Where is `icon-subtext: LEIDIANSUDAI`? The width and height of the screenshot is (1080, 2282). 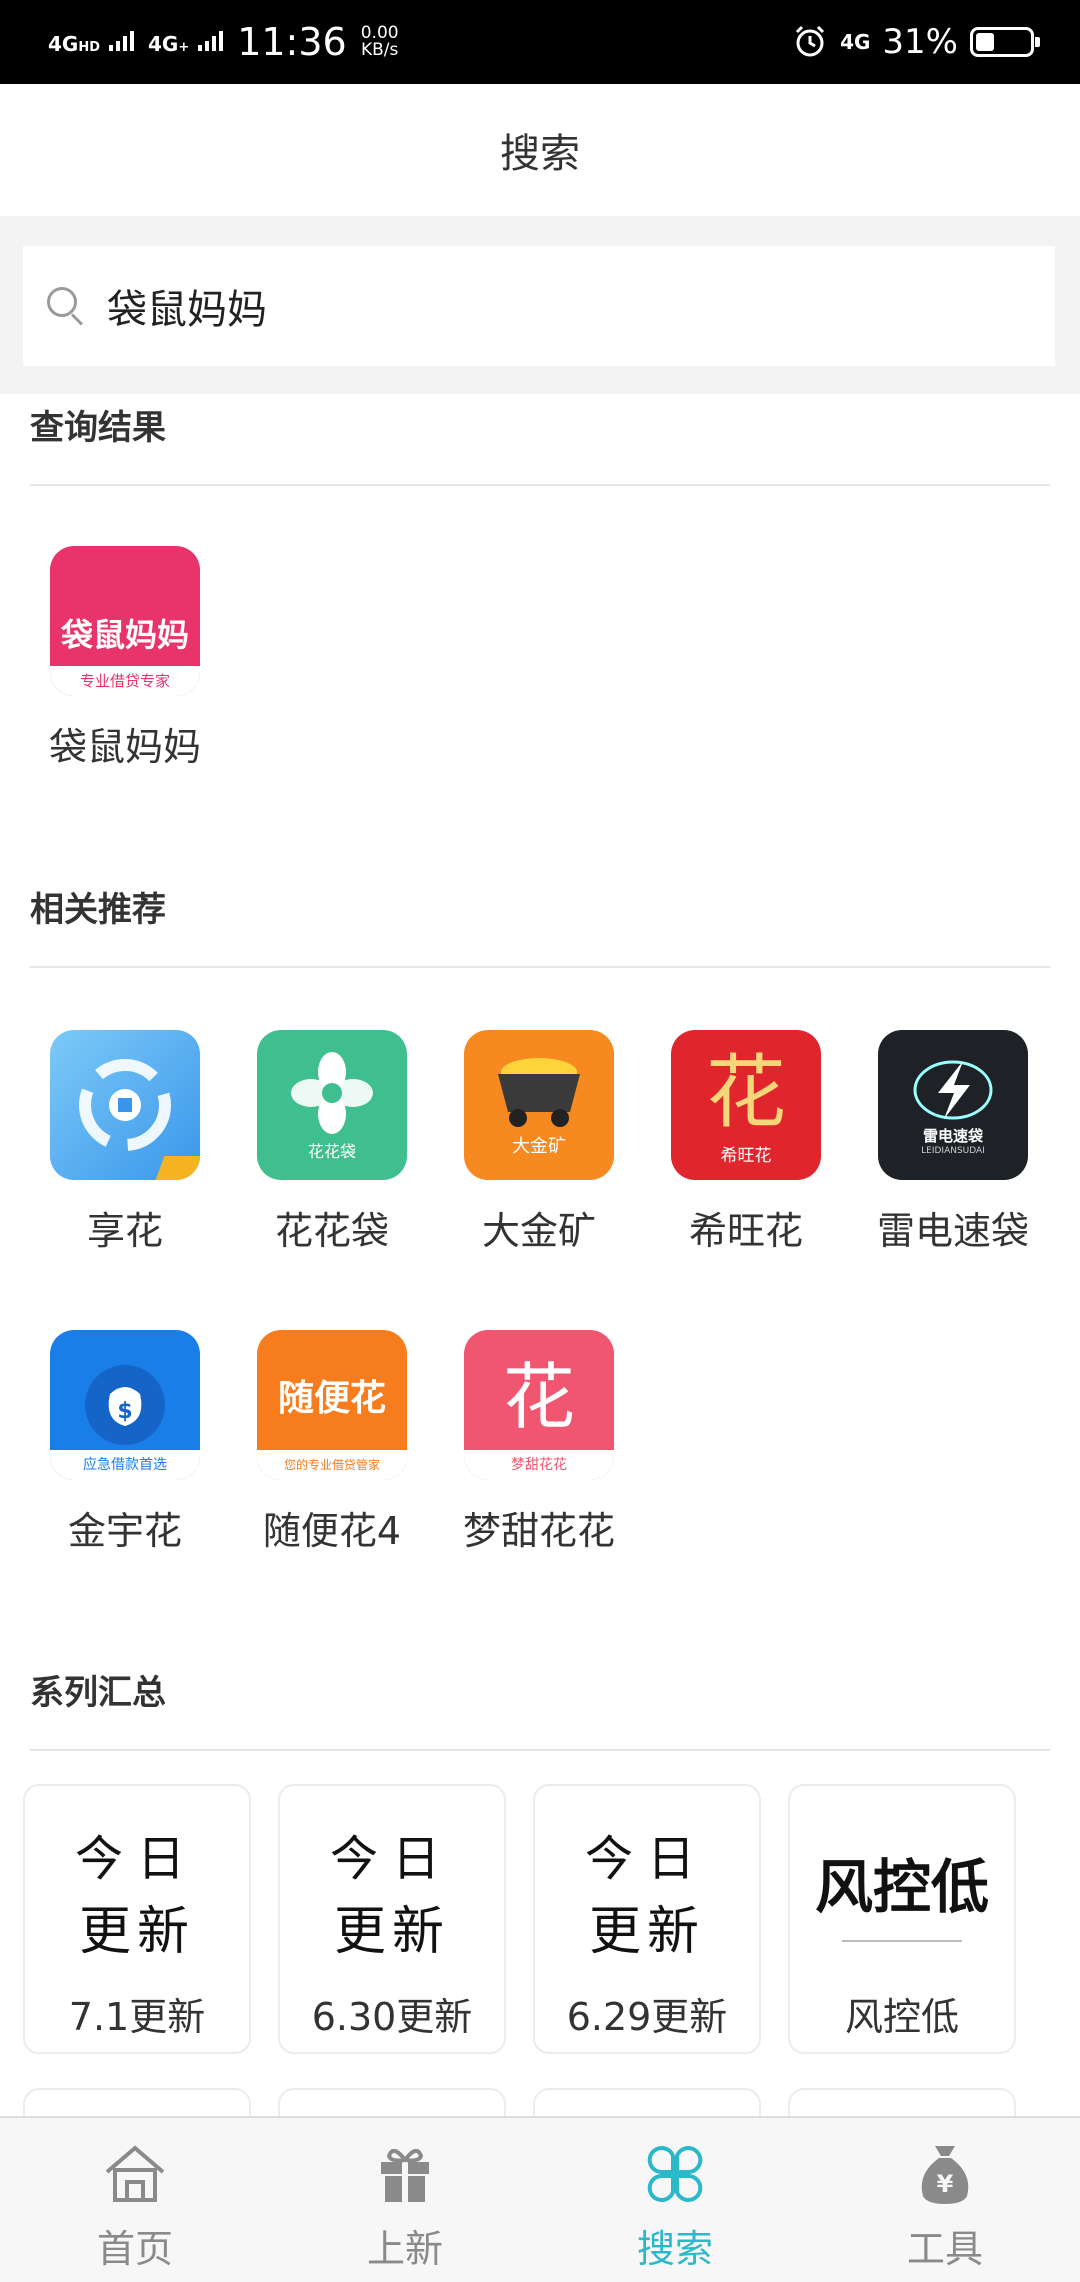 icon-subtext: LEIDIANSUDAI is located at coordinates (953, 1150).